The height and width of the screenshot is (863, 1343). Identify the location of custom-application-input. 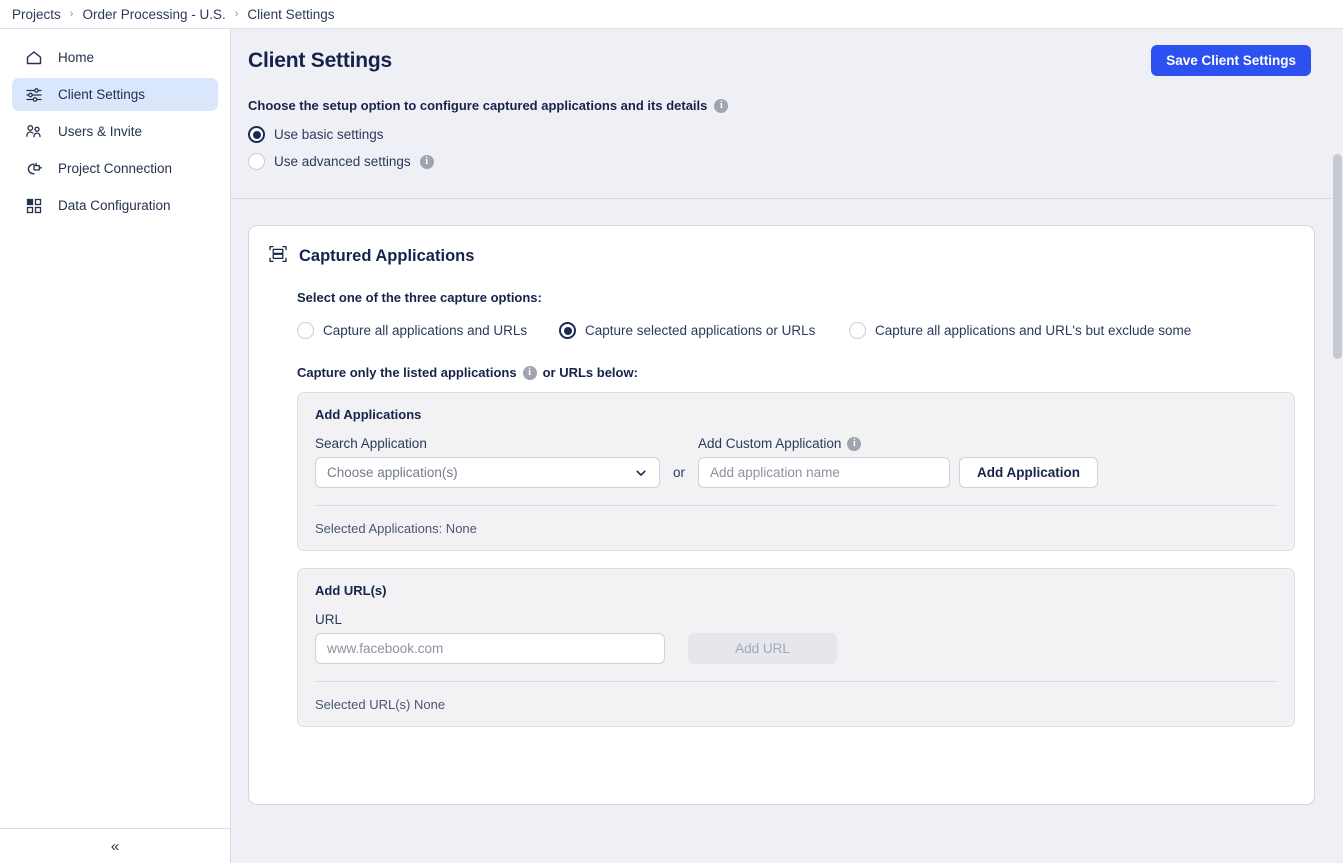
(824, 472).